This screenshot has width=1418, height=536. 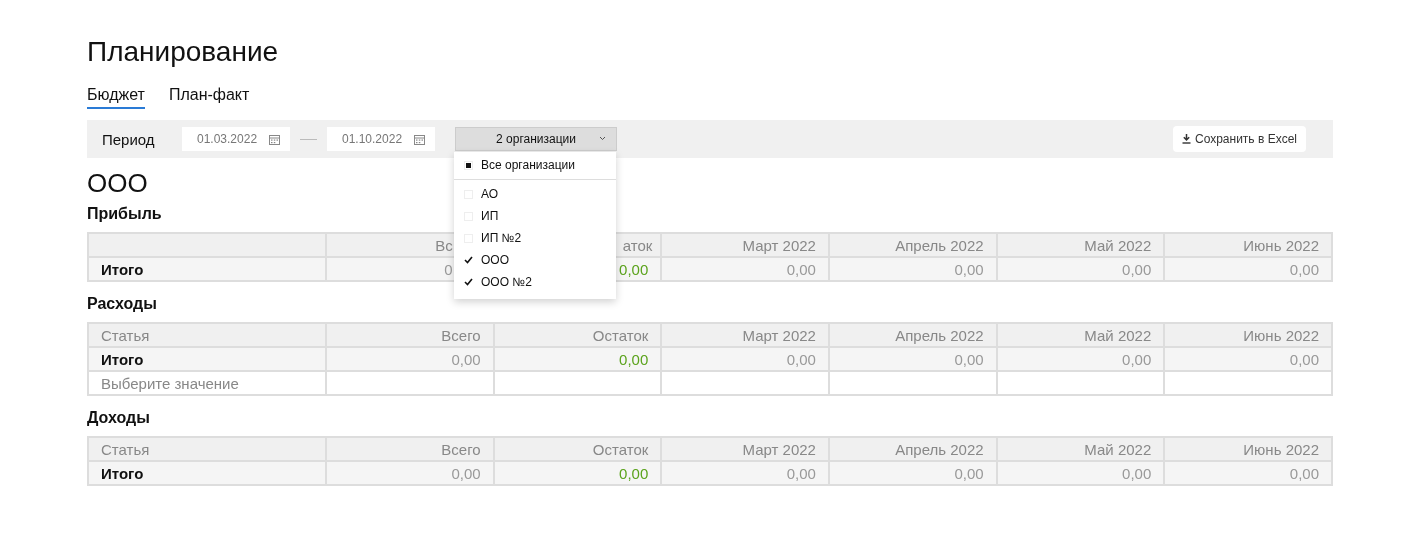 What do you see at coordinates (117, 183) in the screenshot?
I see `organization-title: ООО` at bounding box center [117, 183].